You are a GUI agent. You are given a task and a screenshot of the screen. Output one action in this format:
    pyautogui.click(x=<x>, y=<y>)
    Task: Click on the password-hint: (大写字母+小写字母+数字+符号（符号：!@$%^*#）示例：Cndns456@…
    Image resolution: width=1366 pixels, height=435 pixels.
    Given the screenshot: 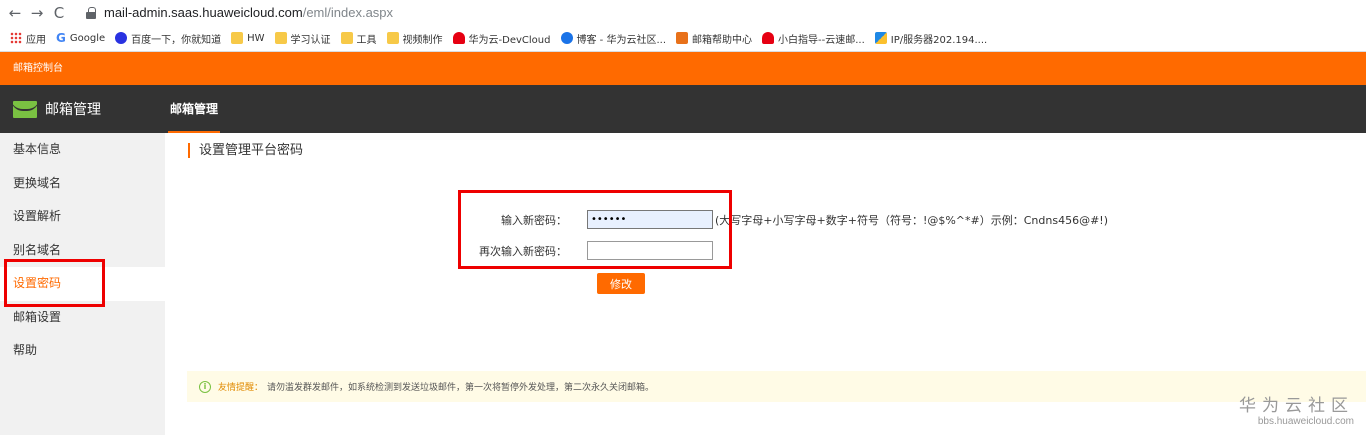 What is the action you would take?
    pyautogui.click(x=911, y=220)
    